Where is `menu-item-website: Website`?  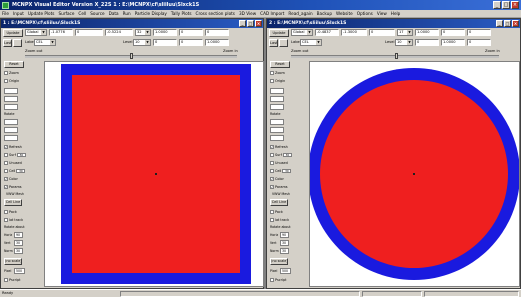
menu-item-website: Website is located at coordinates (344, 13).